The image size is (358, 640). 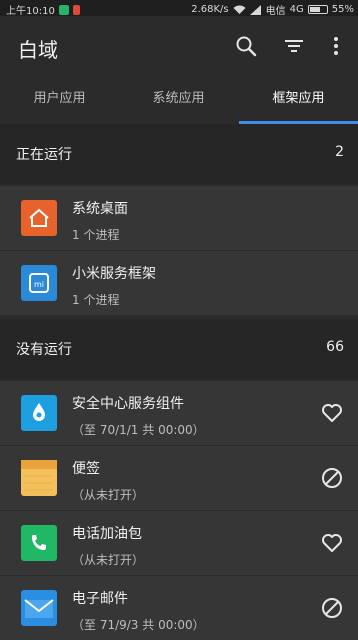 I want to click on app-detail: （至 70/1/1 共 00:00）, so click(x=138, y=430).